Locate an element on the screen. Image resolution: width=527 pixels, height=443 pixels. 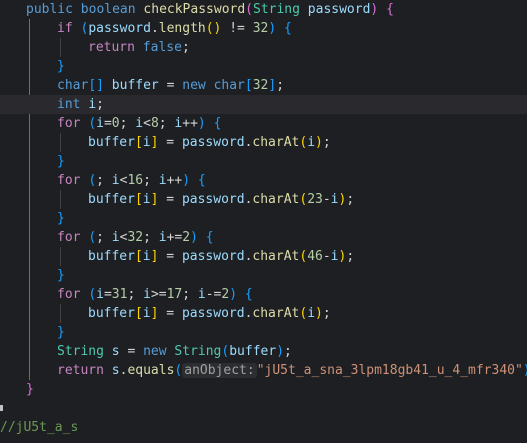
code-token: new is located at coordinates (194, 85).